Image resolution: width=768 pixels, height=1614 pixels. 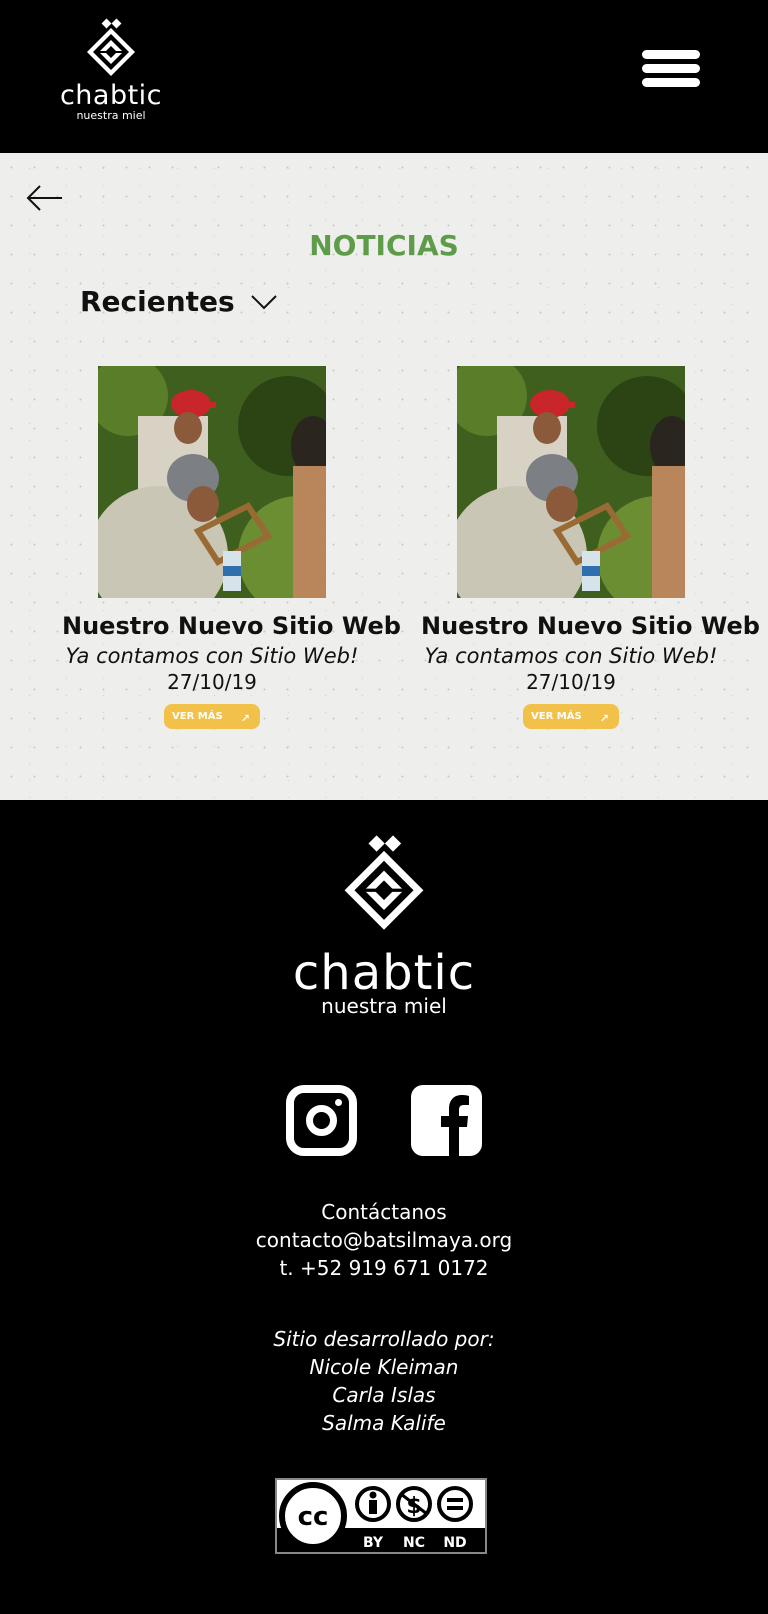 What do you see at coordinates (446, 1120) in the screenshot?
I see `facebook-icon` at bounding box center [446, 1120].